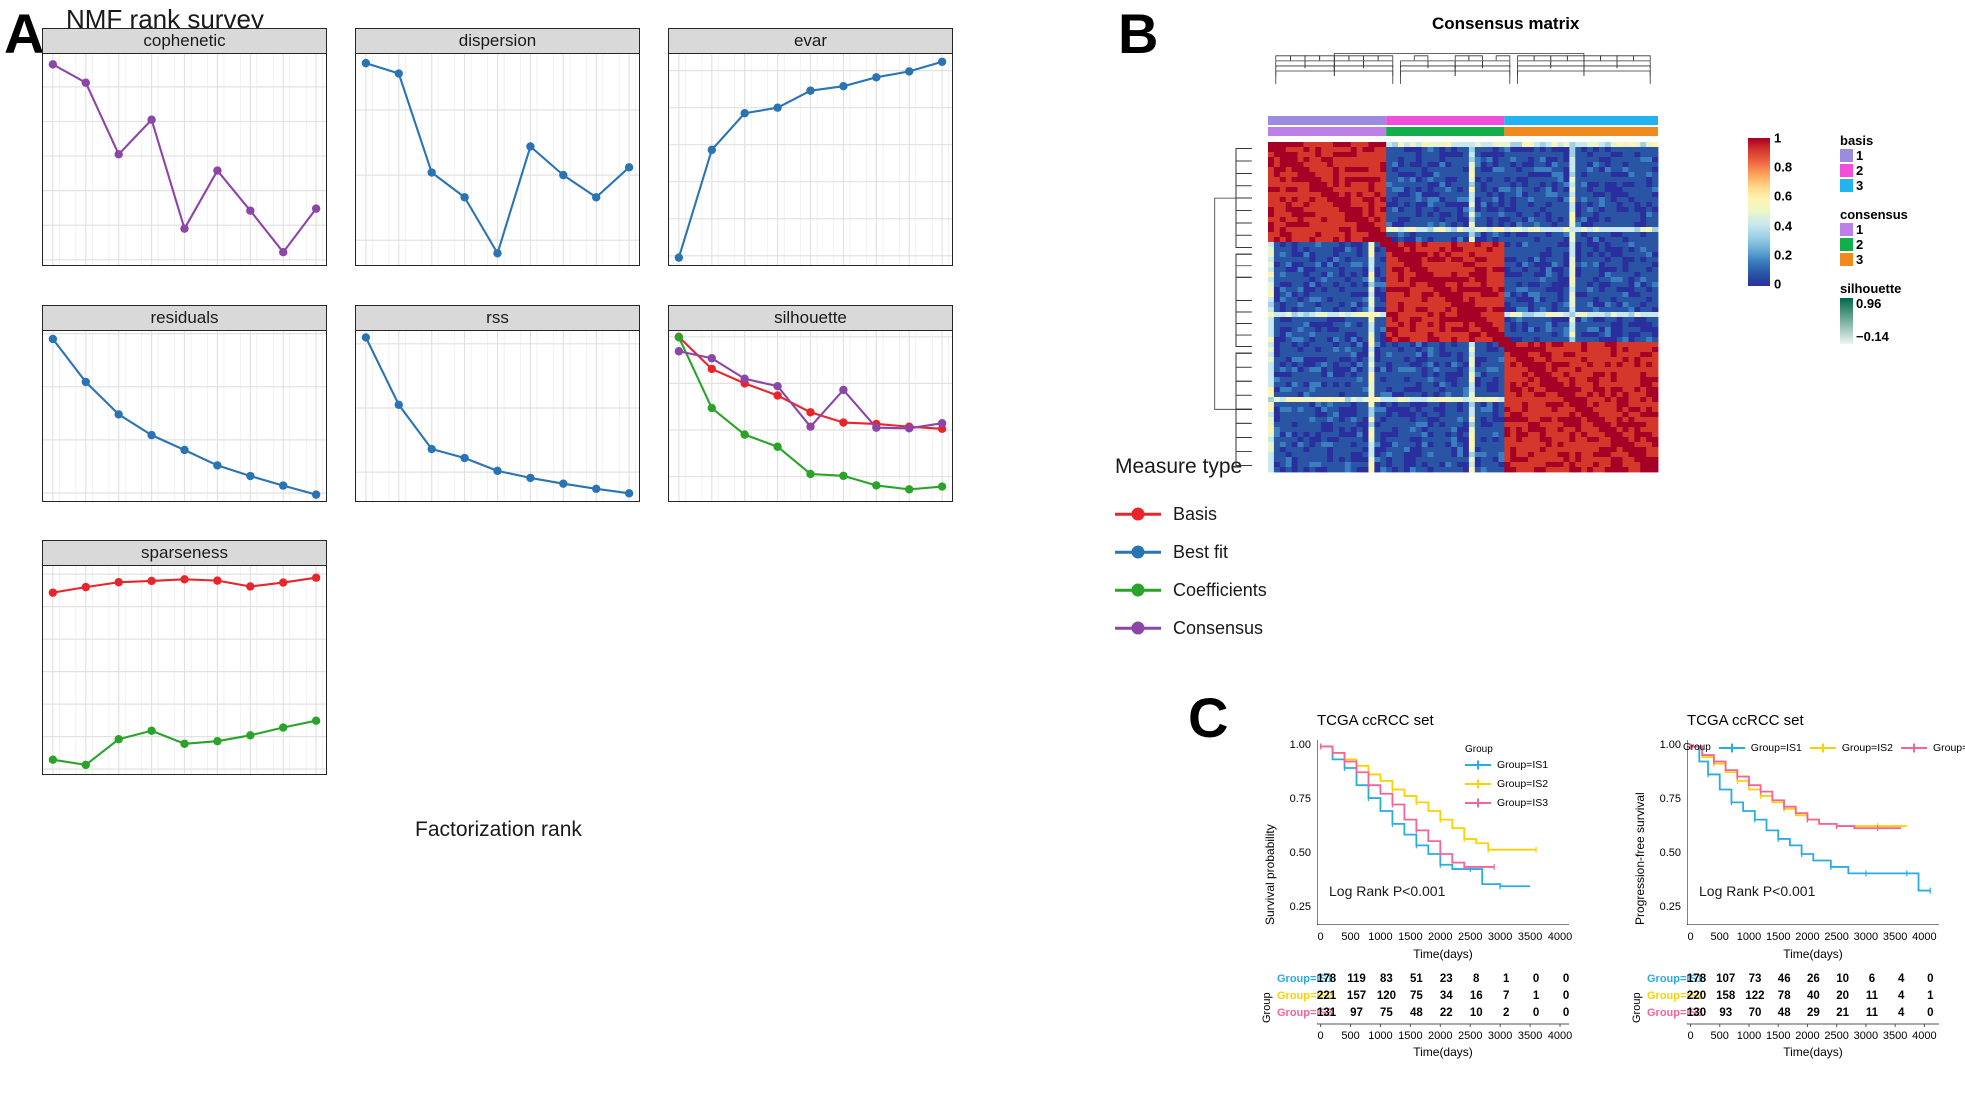  I want to click on legend-item: Basis, so click(1191, 514).